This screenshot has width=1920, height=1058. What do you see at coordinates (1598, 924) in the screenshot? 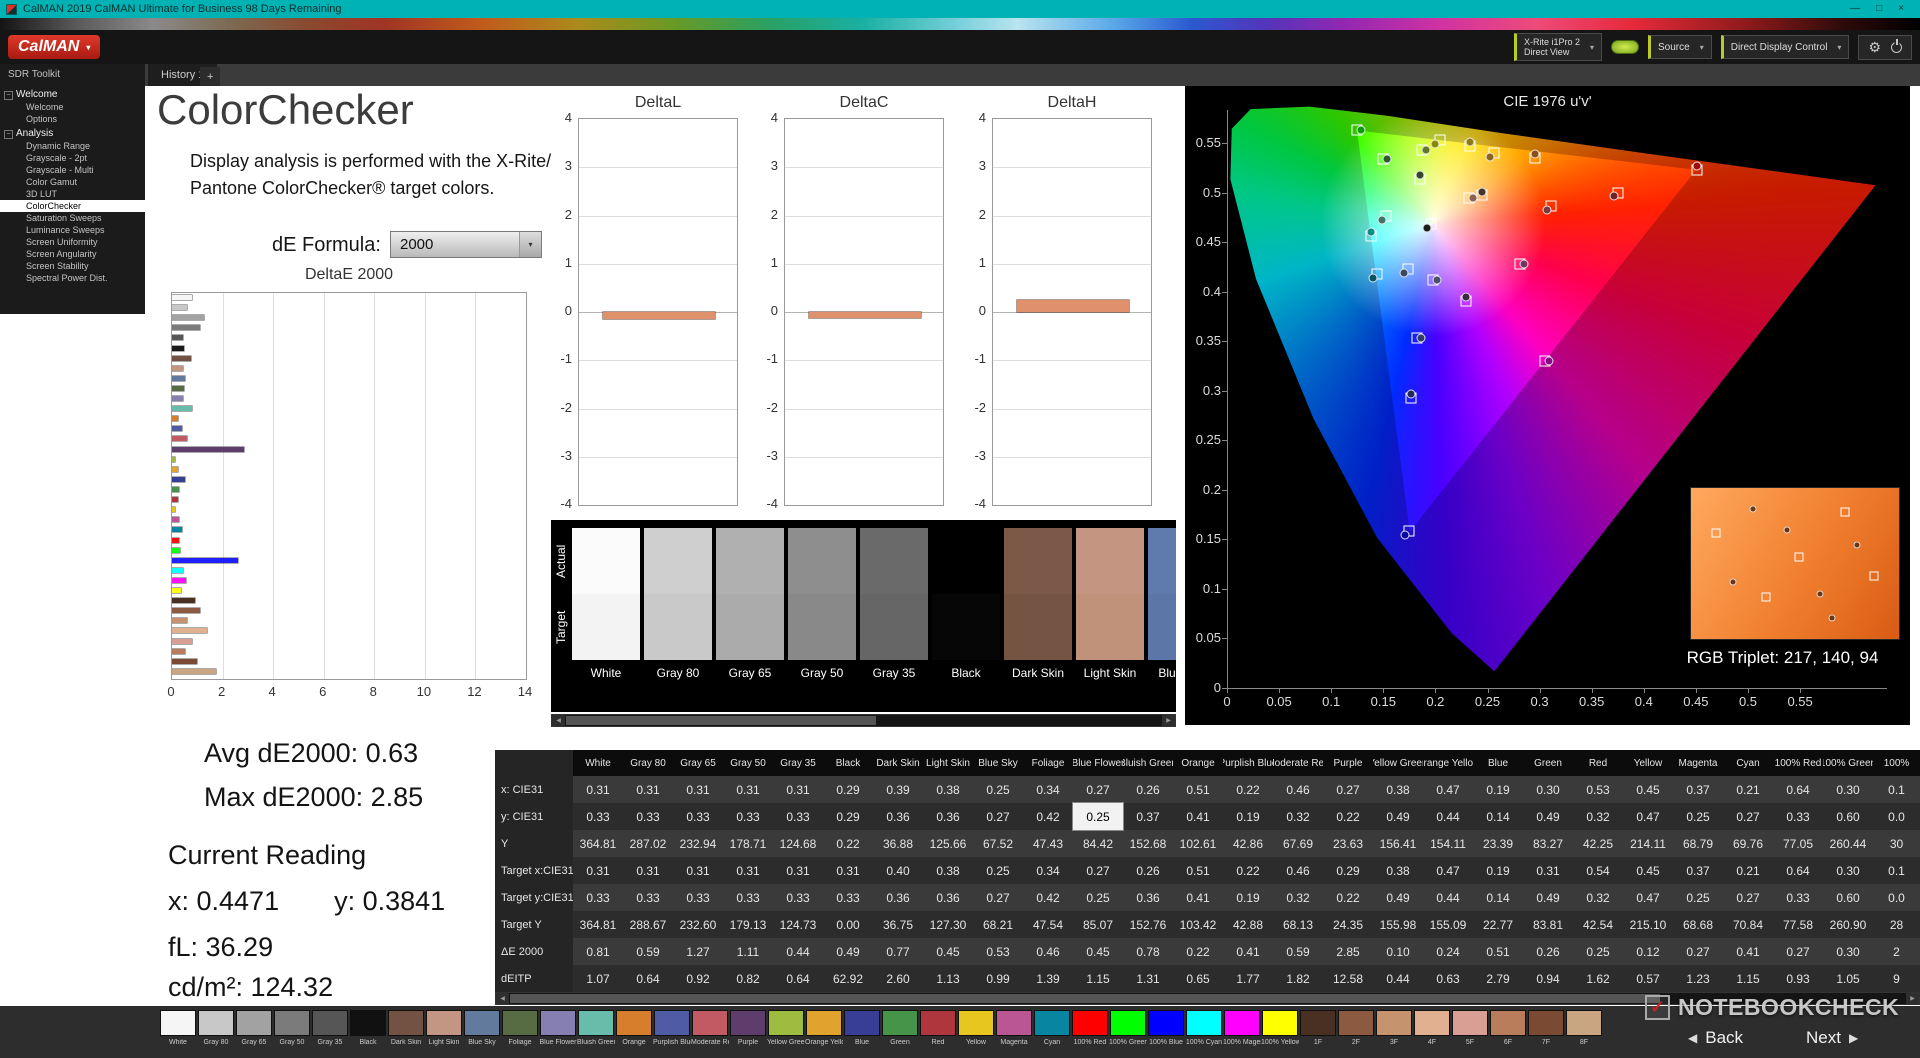
I see `table-cell: 42.54` at bounding box center [1598, 924].